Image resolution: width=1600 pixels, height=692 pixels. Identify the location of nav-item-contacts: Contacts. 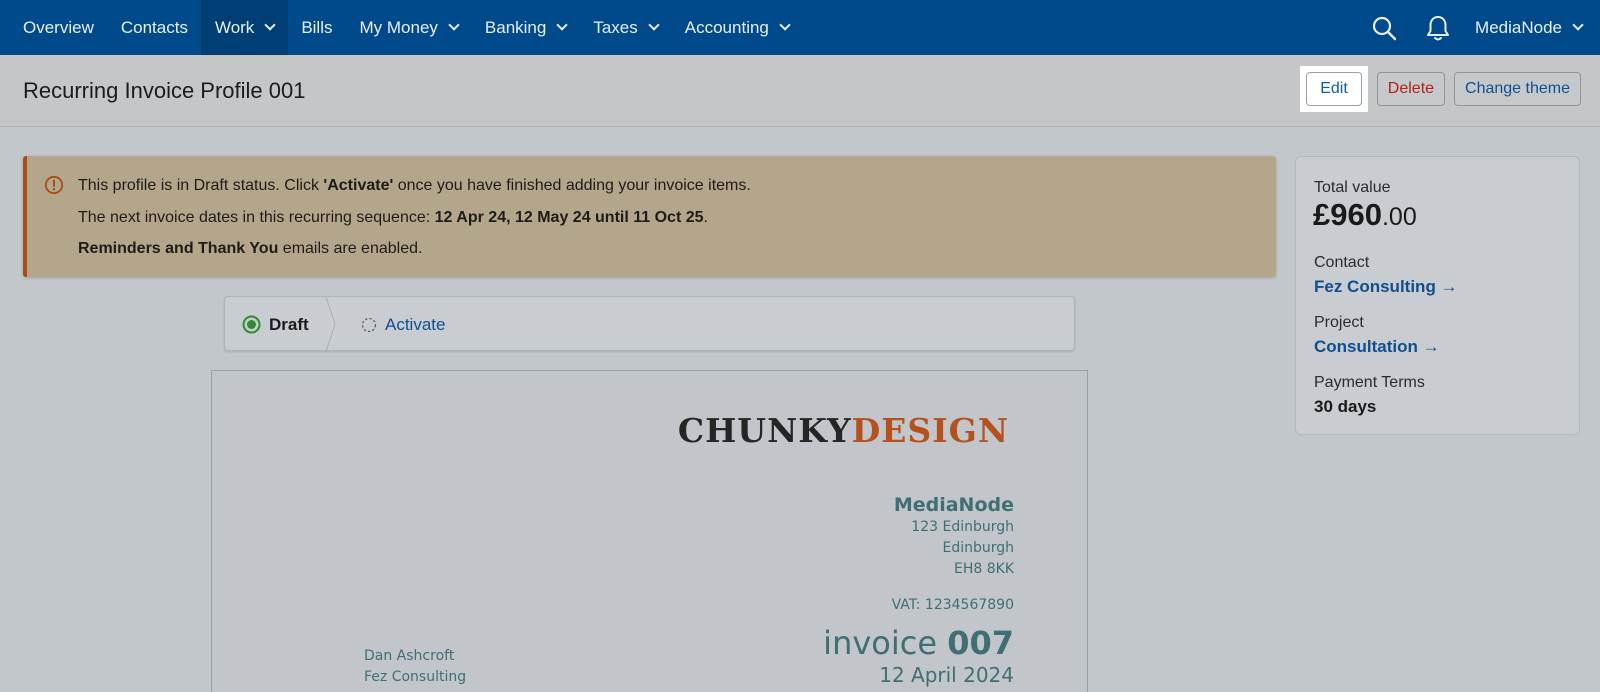
(154, 27).